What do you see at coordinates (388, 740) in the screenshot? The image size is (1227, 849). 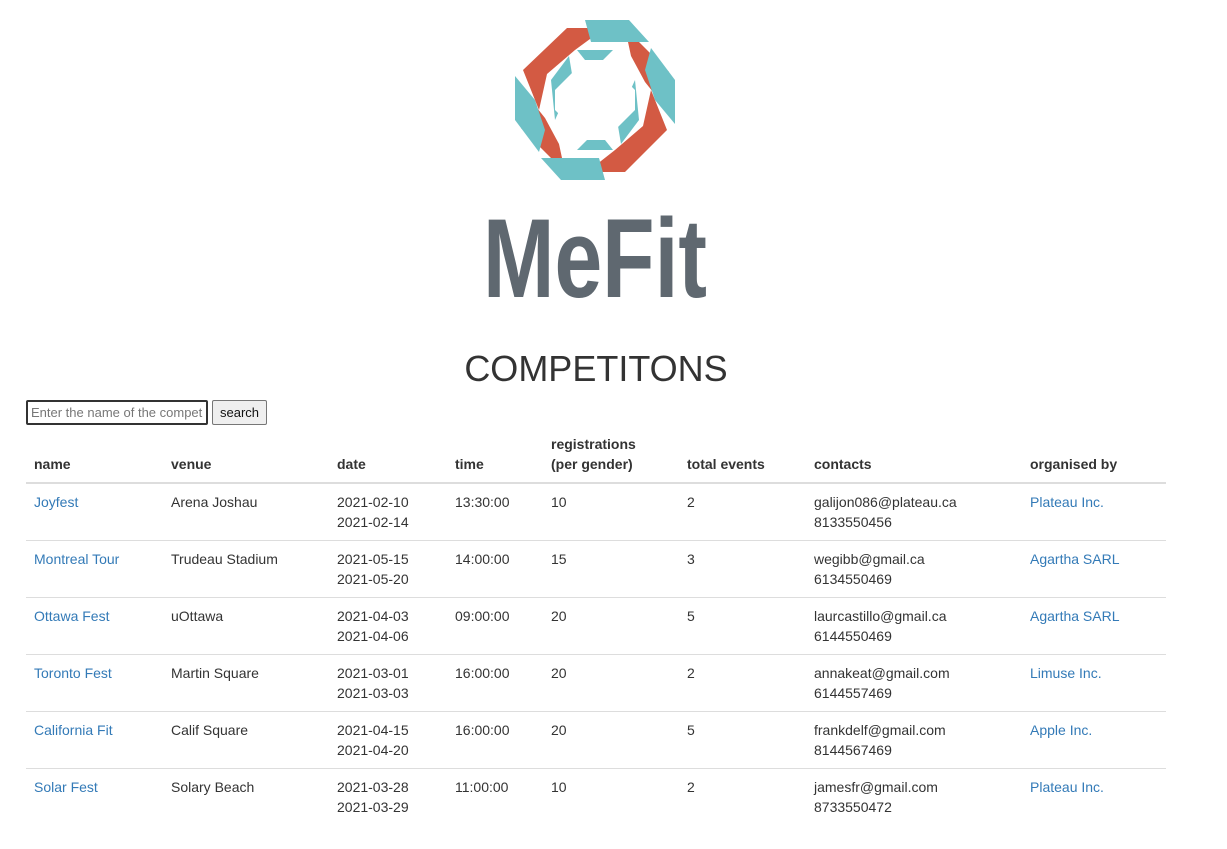 I see `cell-date: 2021-04-15 2021-04-20` at bounding box center [388, 740].